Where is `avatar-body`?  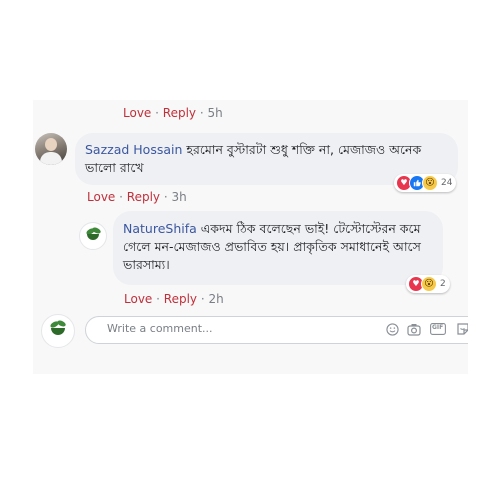 avatar-body is located at coordinates (51, 158).